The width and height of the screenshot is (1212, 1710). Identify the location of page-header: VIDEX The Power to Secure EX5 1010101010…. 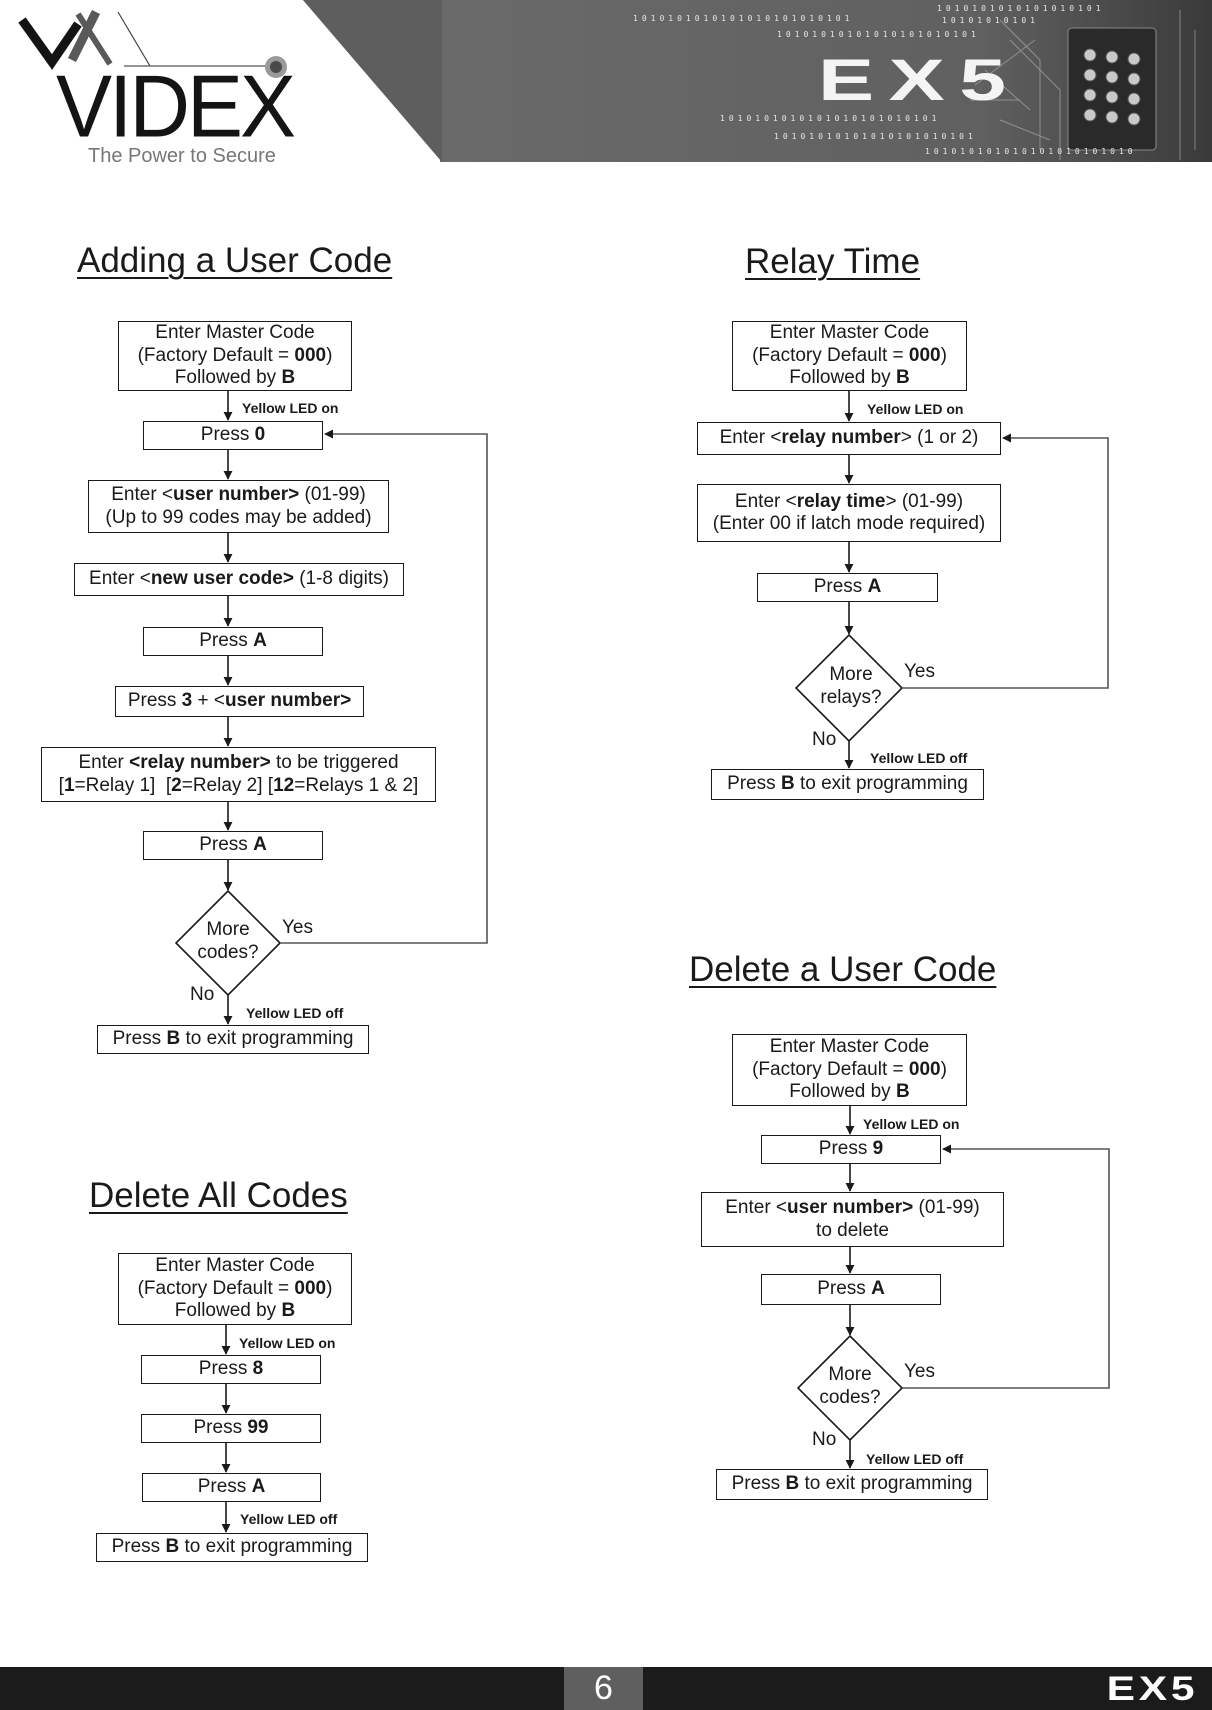
(606, 83).